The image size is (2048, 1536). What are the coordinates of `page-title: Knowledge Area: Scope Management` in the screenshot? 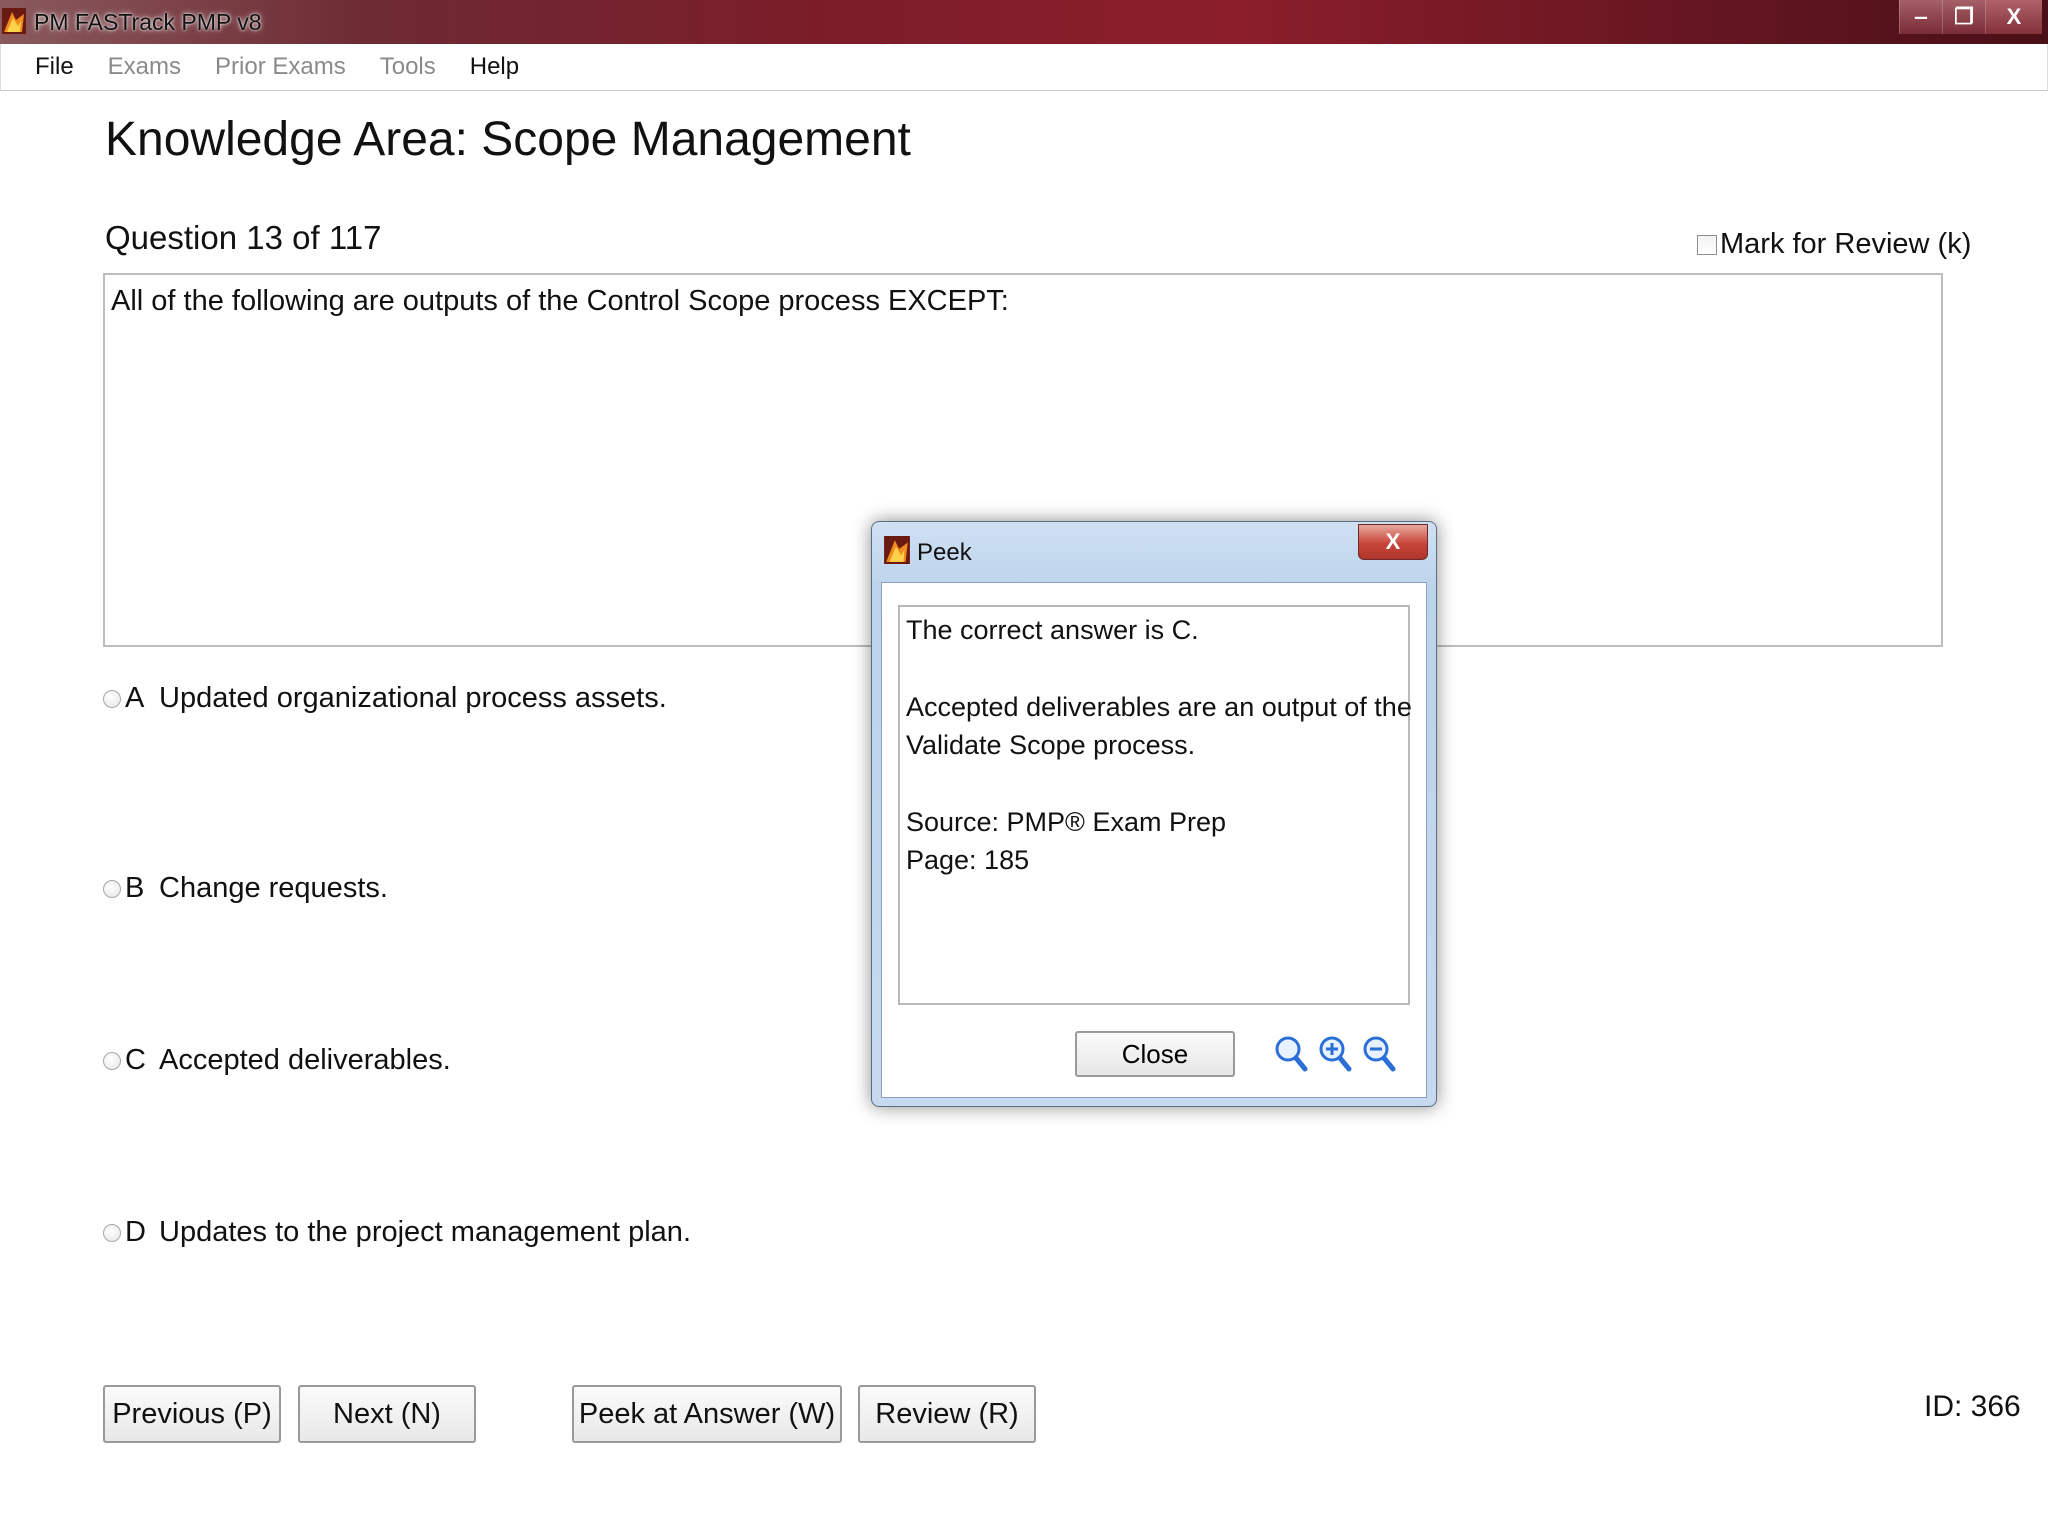 It's located at (508, 139).